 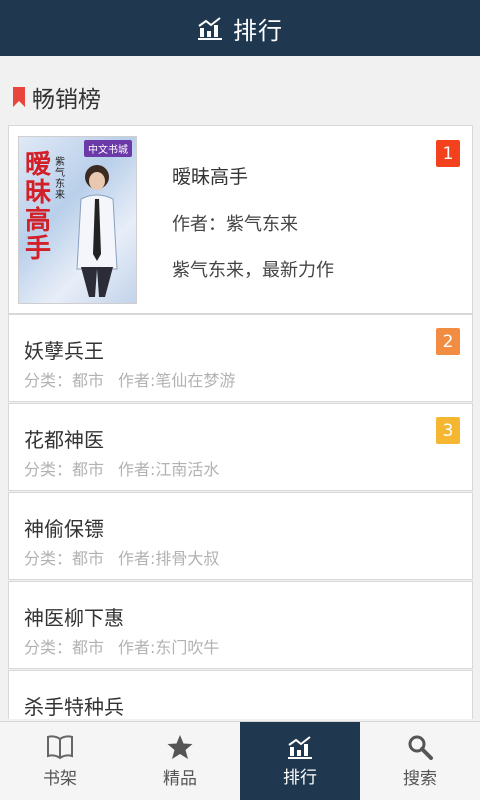 I want to click on title-bar: 排行, so click(x=240, y=28).